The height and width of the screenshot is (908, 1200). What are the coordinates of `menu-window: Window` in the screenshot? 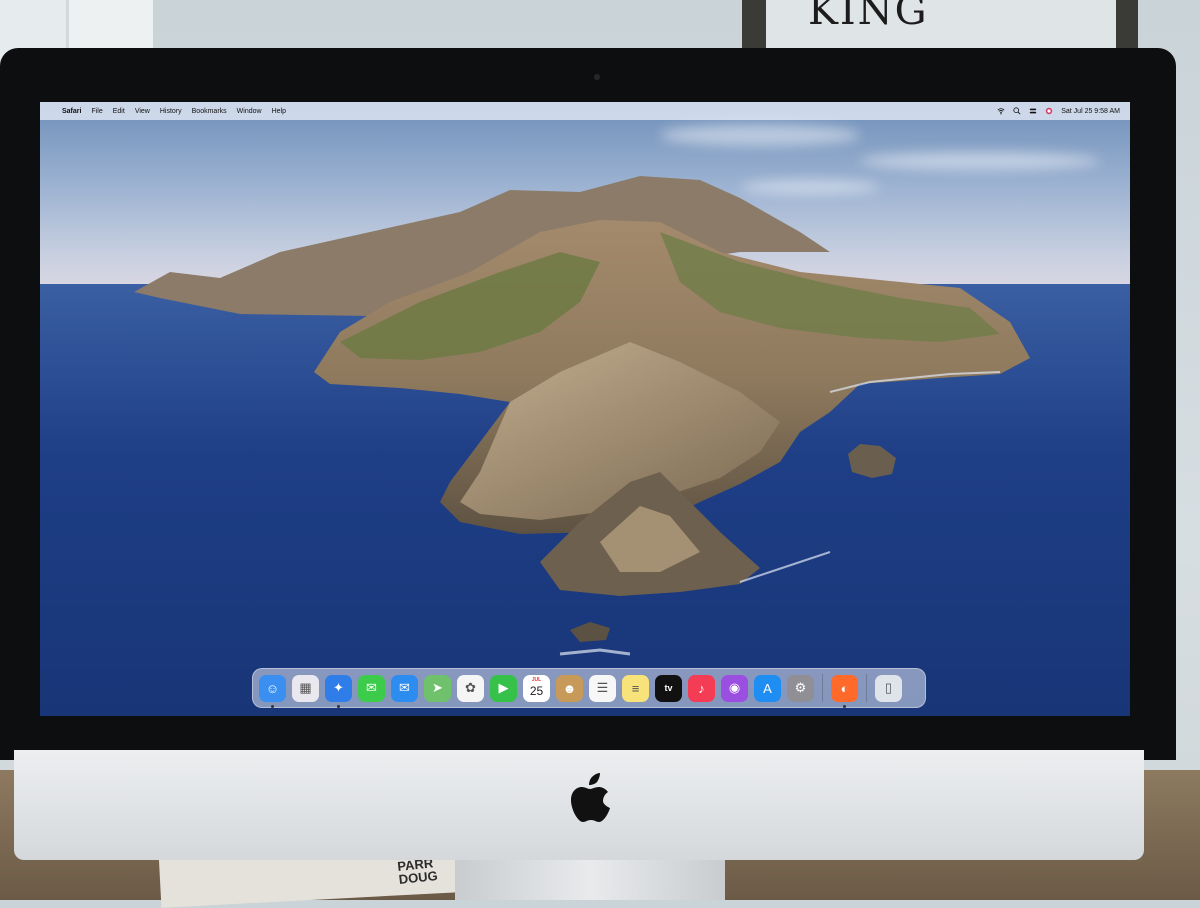 It's located at (249, 111).